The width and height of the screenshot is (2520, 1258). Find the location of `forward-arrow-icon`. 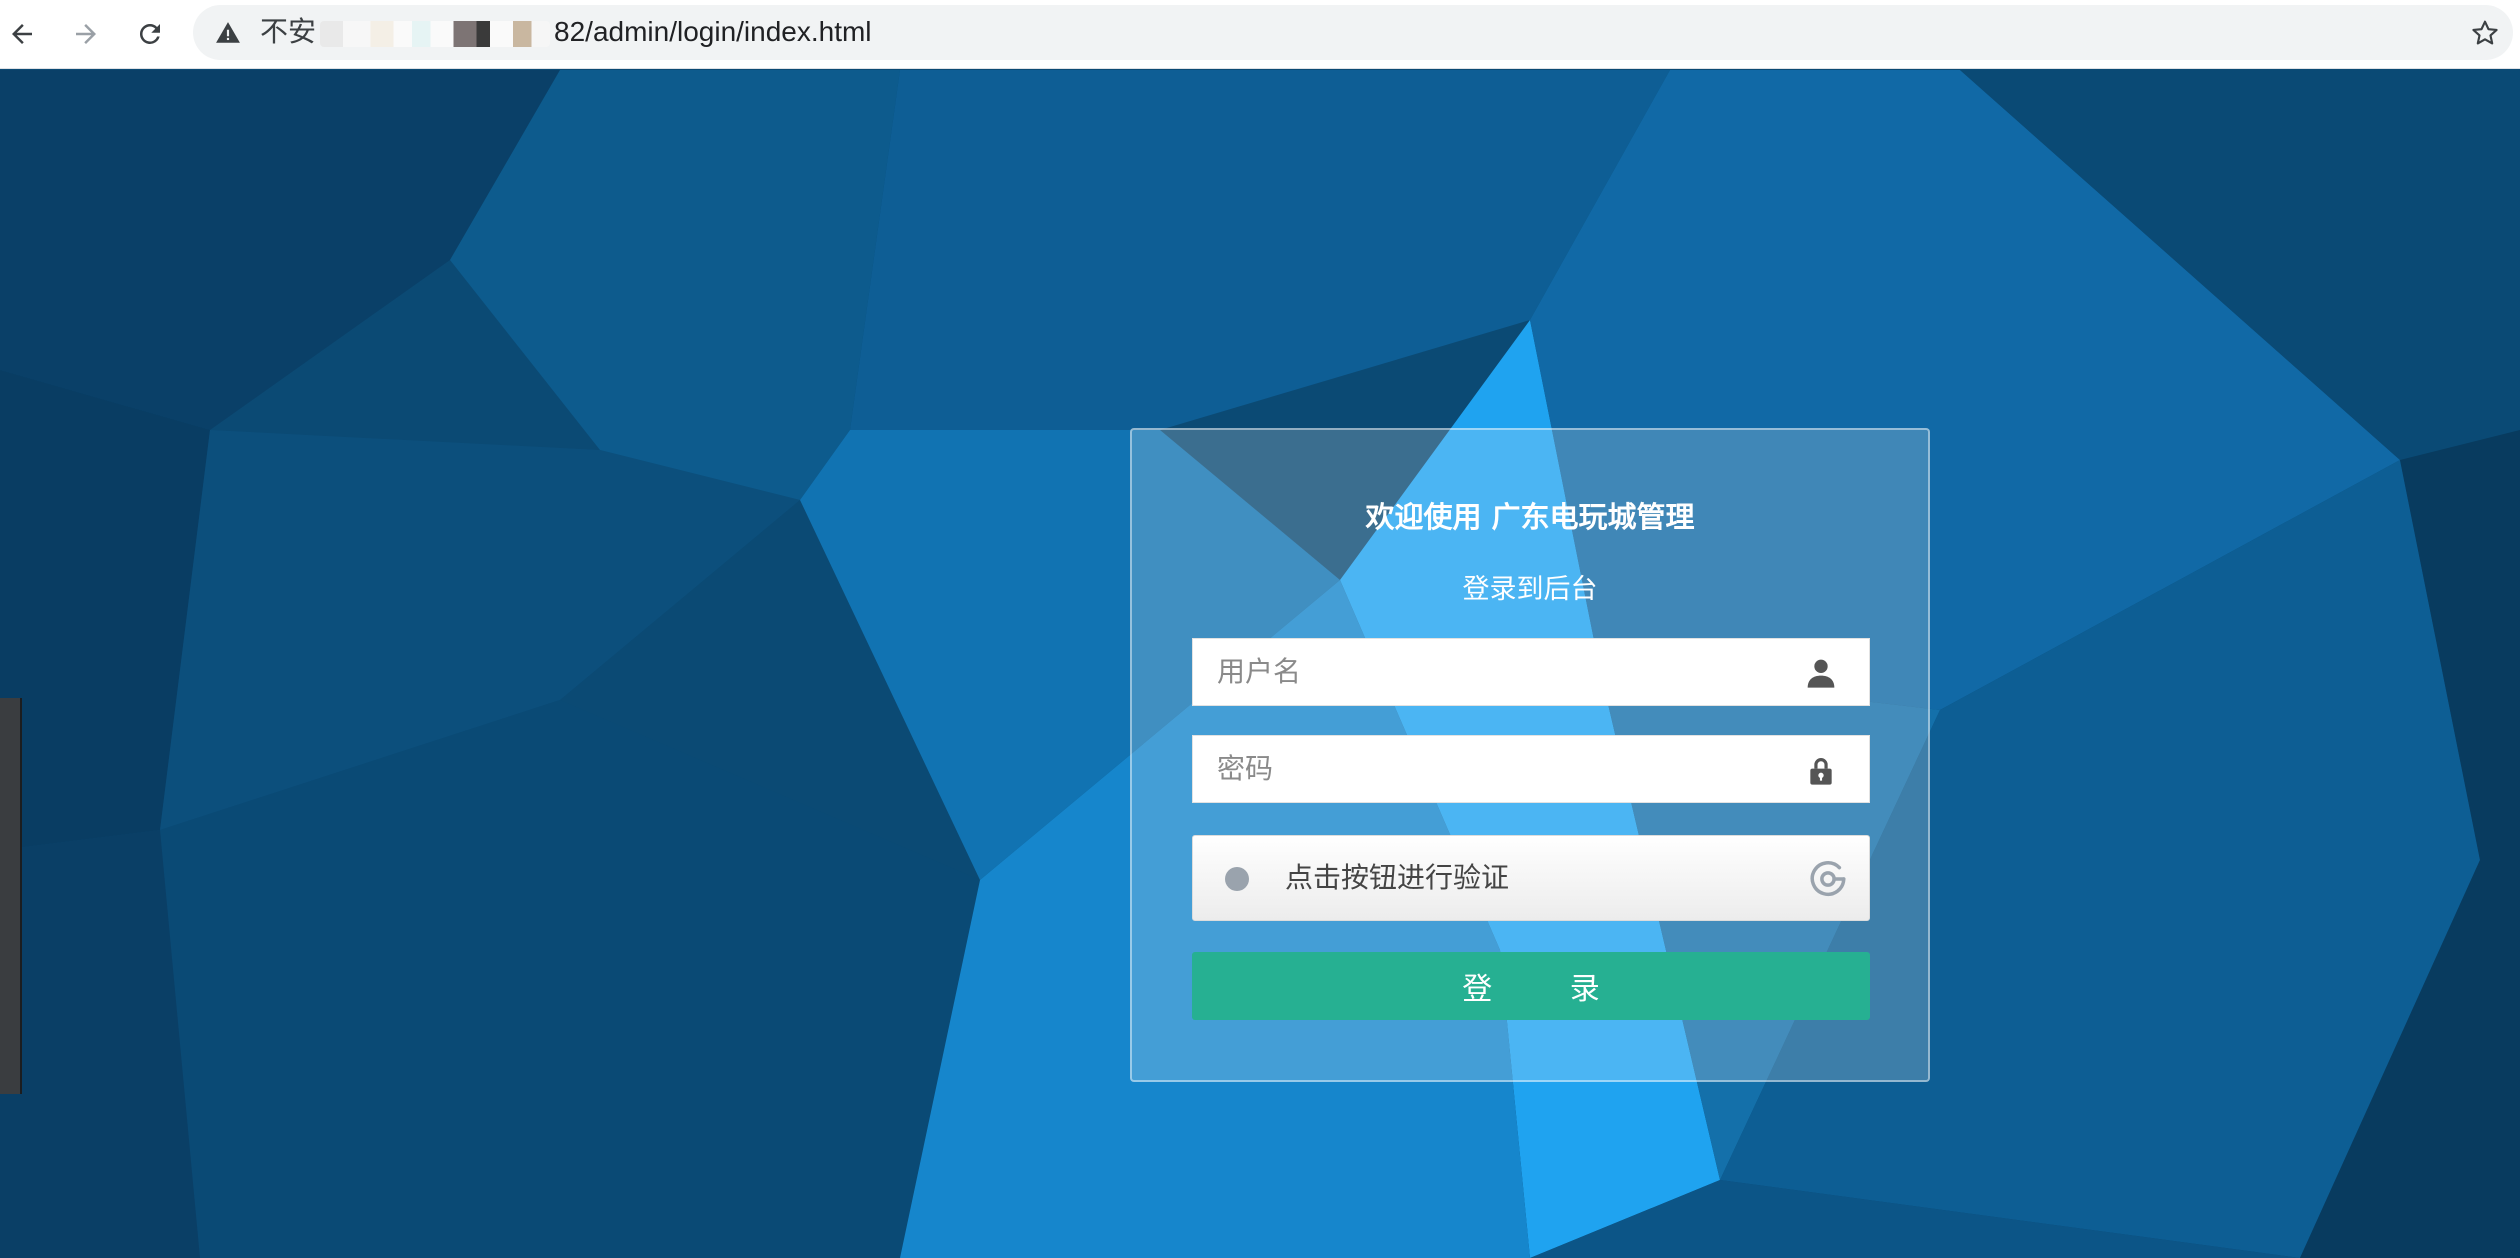

forward-arrow-icon is located at coordinates (86, 34).